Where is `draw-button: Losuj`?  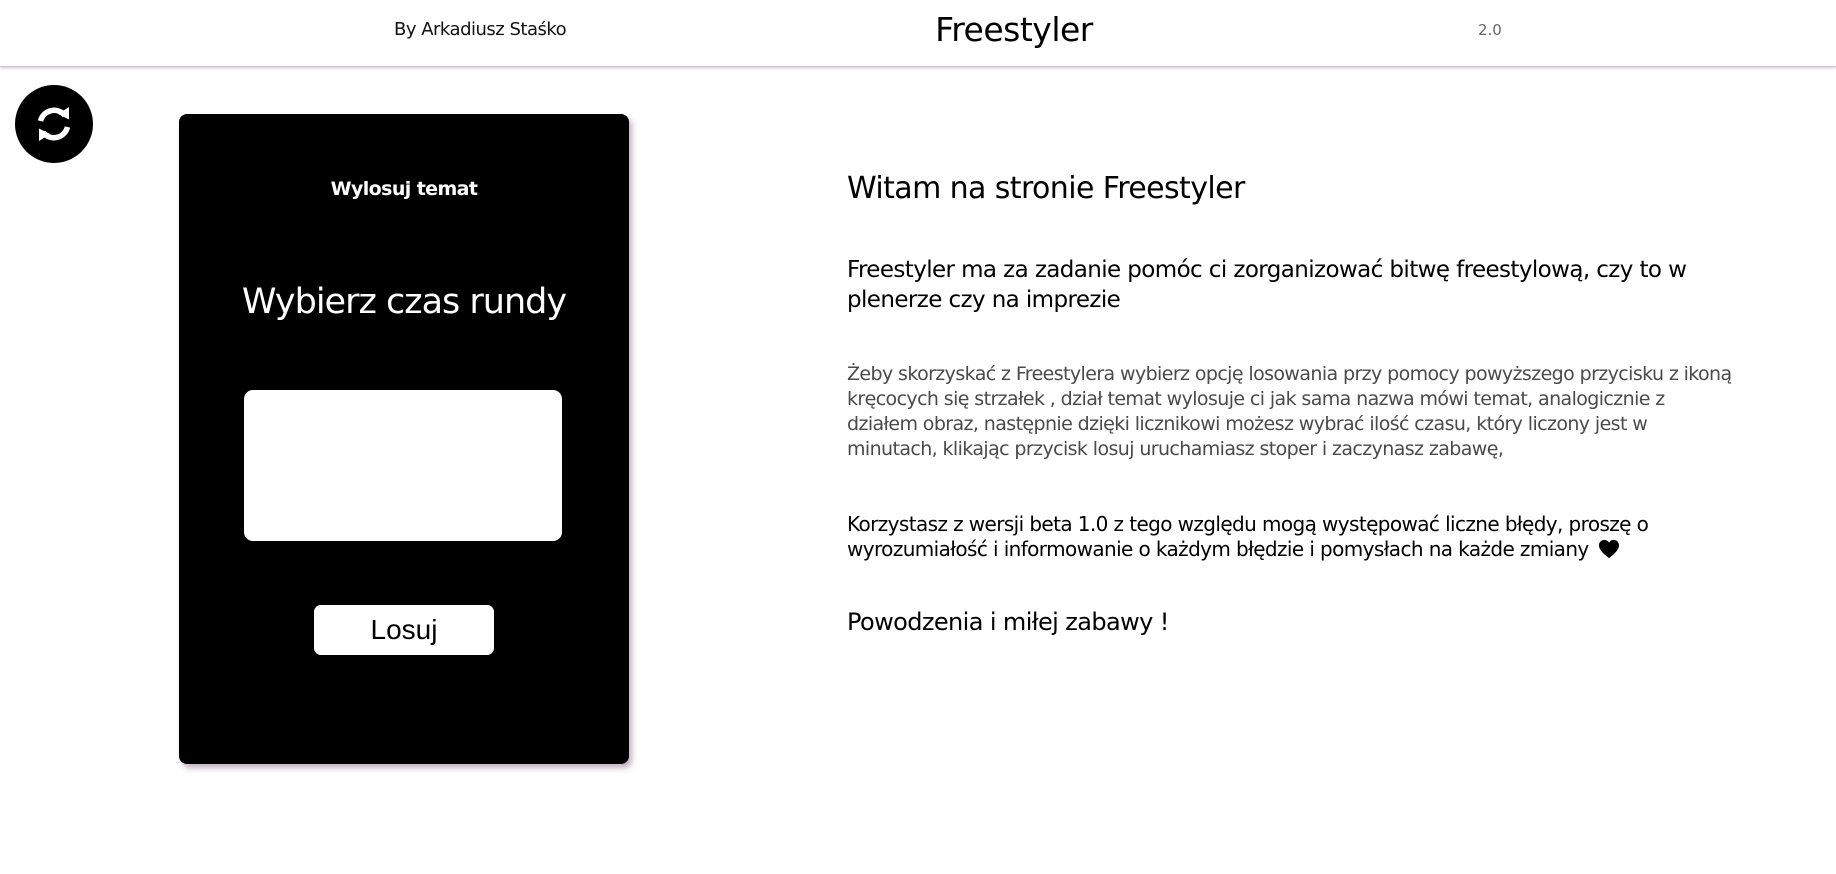
draw-button: Losuj is located at coordinates (404, 630).